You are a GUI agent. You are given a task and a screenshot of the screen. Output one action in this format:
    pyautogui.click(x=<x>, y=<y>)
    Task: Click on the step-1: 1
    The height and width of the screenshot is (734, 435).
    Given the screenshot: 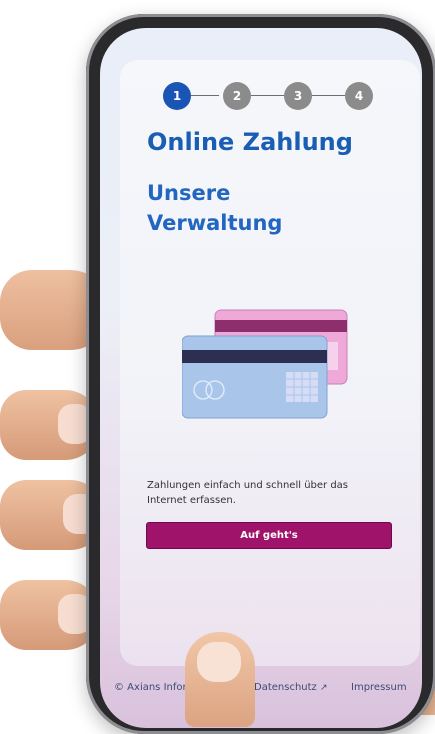 What is the action you would take?
    pyautogui.click(x=177, y=96)
    